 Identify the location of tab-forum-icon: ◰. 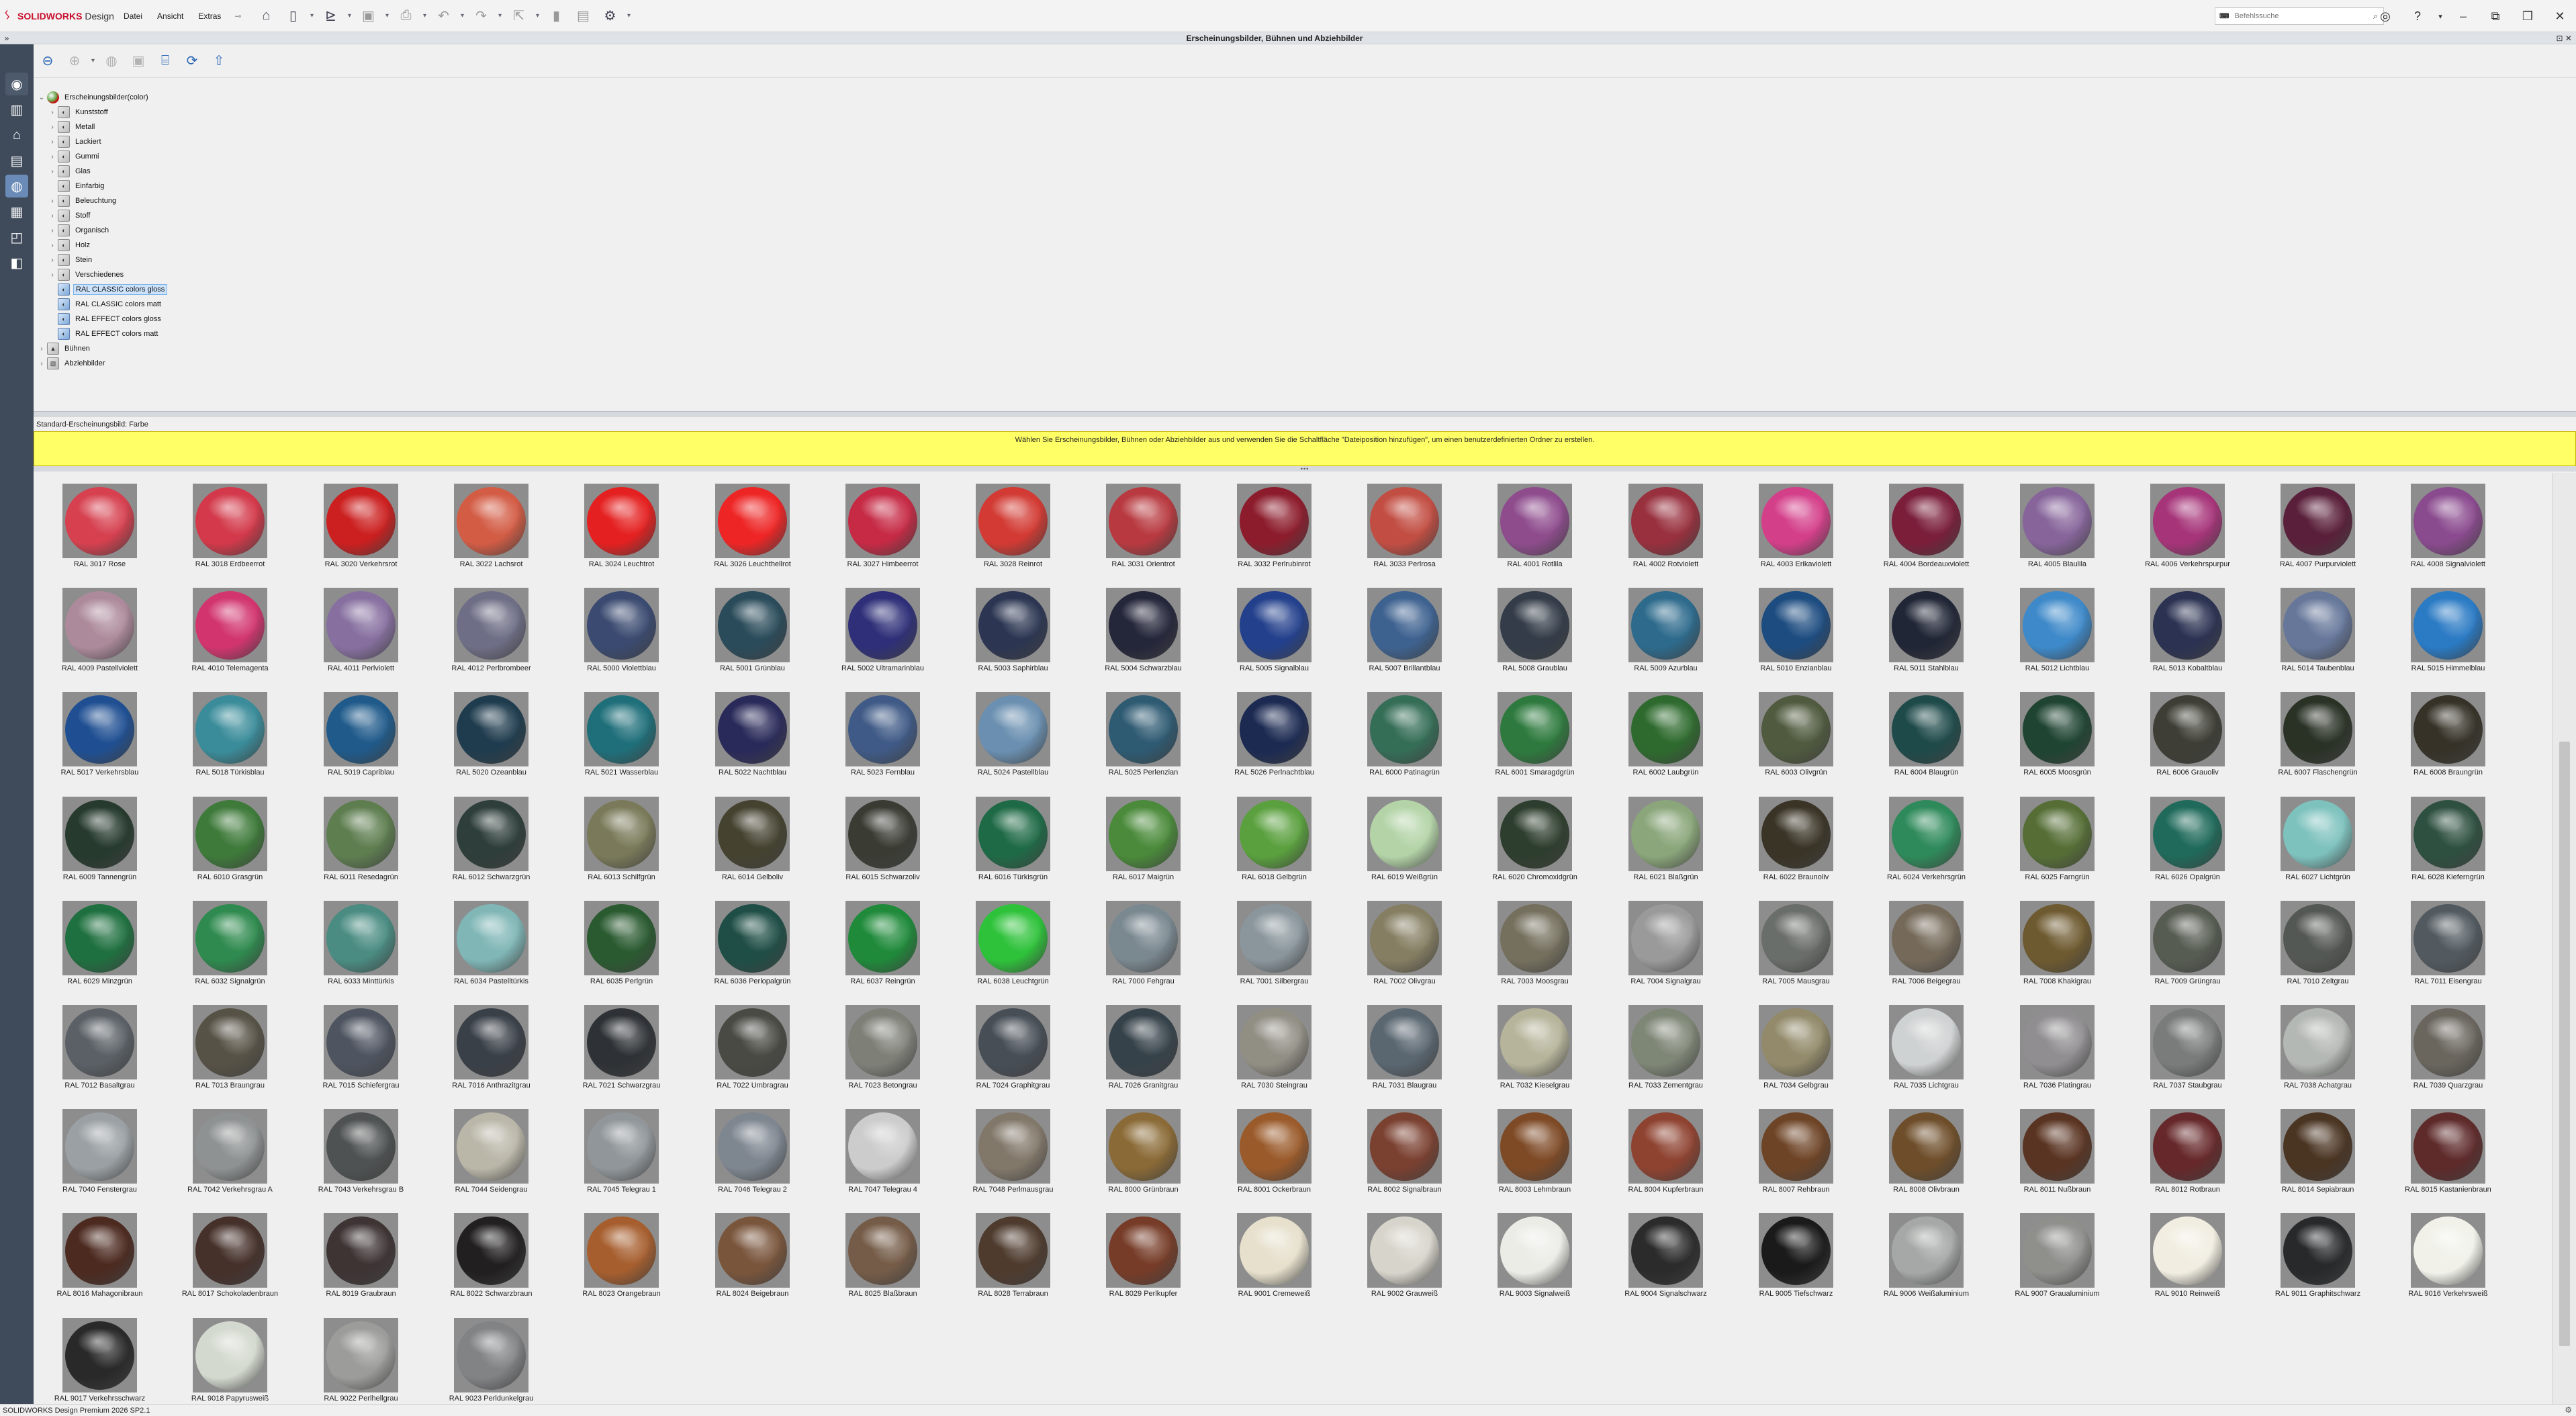
(16, 238).